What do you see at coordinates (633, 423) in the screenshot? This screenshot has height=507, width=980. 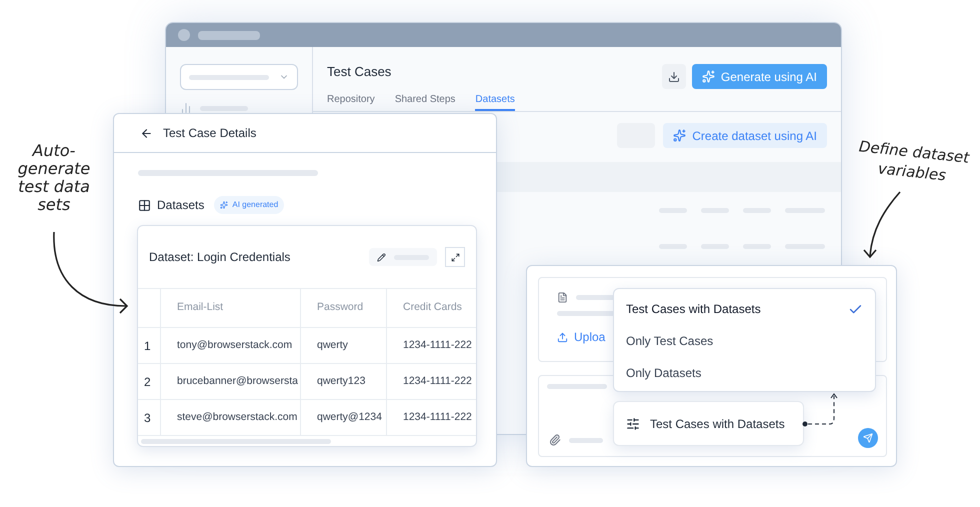 I see `sliders-icon` at bounding box center [633, 423].